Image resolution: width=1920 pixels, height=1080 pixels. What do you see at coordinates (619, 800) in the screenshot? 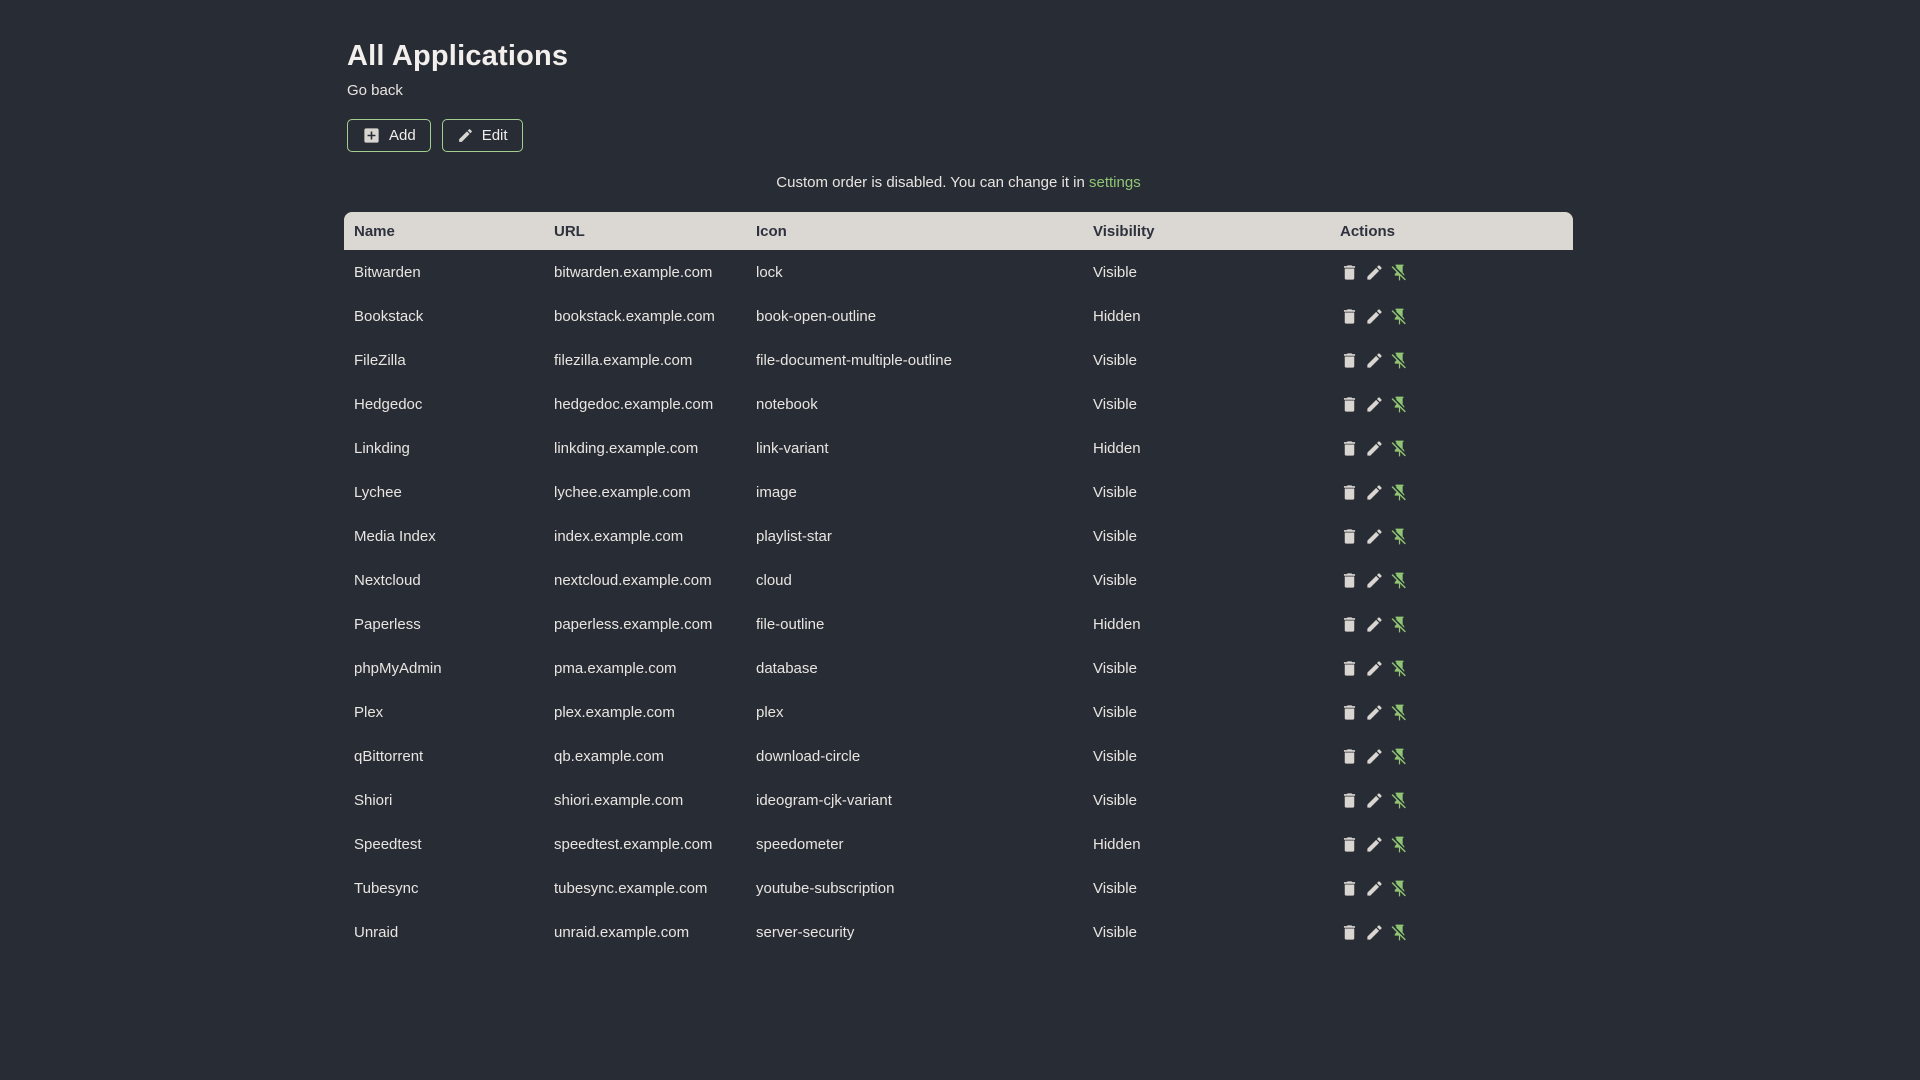
I see `app-url: shiori.example.com` at bounding box center [619, 800].